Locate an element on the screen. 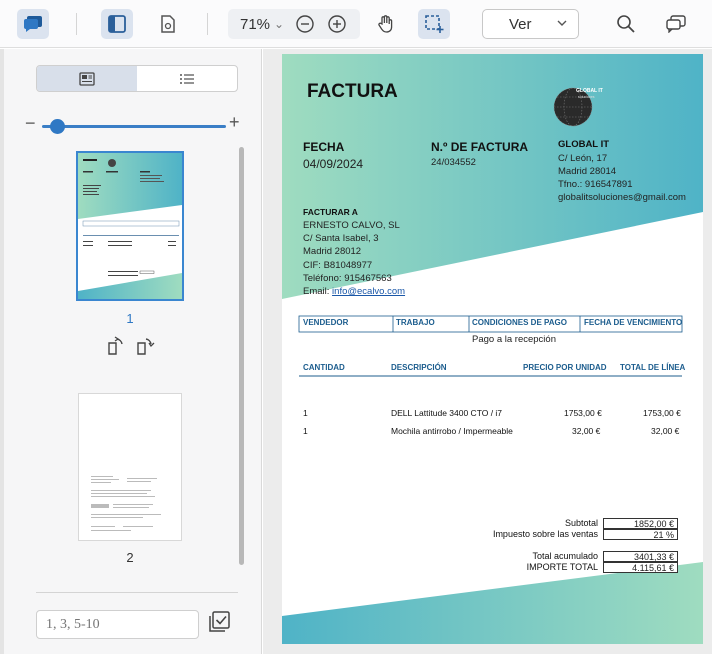 The height and width of the screenshot is (654, 712). zoom-in-icon is located at coordinates (337, 24).